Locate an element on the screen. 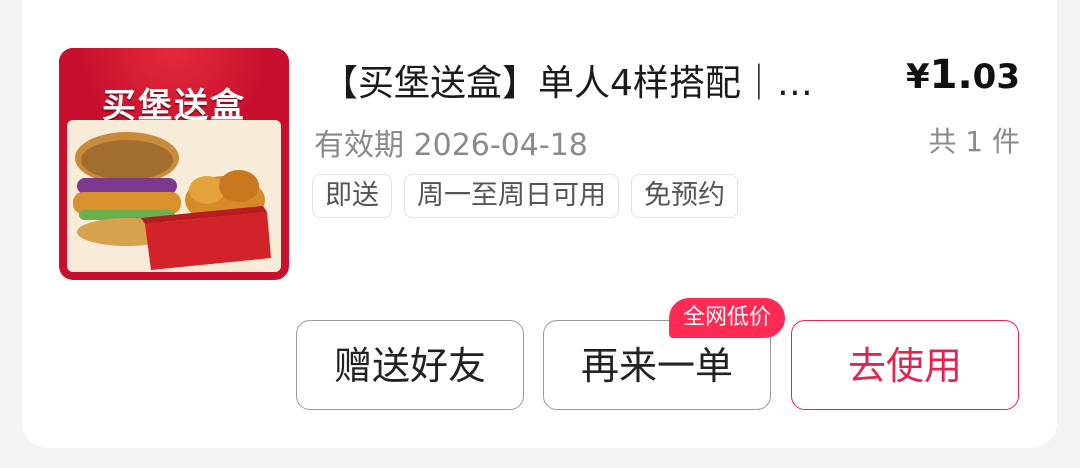 The height and width of the screenshot is (468, 1080). lowest-price-badge: 全网低价 is located at coordinates (727, 318).